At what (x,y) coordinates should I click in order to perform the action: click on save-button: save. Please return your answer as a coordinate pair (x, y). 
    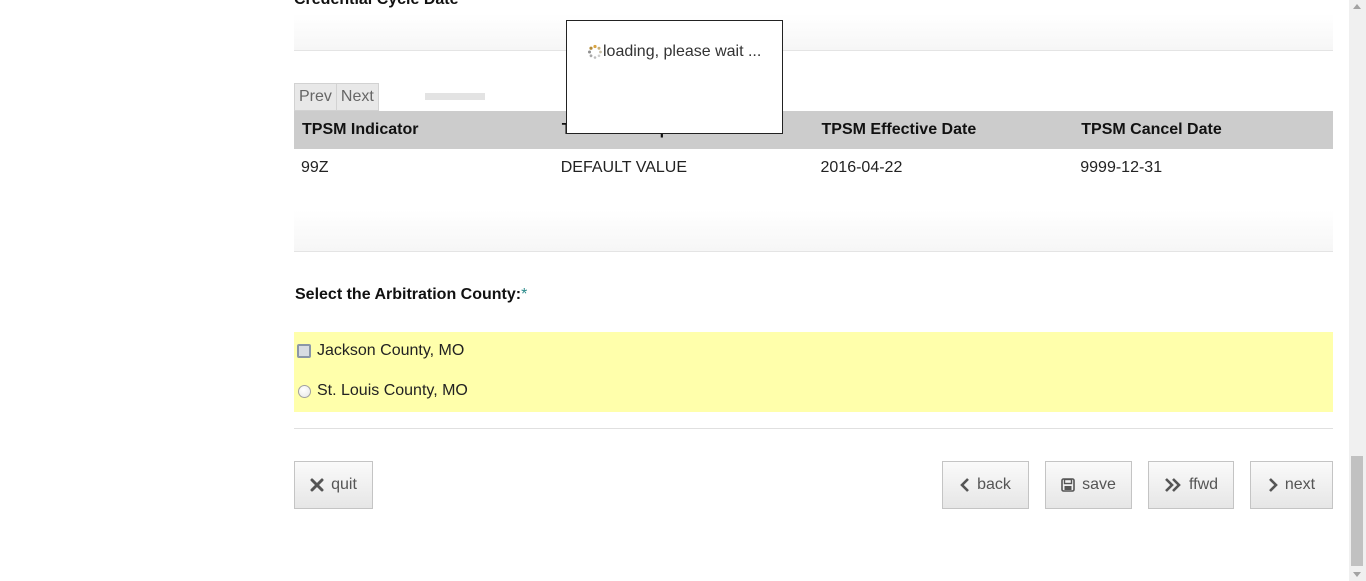
    Looking at the image, I should click on (1088, 485).